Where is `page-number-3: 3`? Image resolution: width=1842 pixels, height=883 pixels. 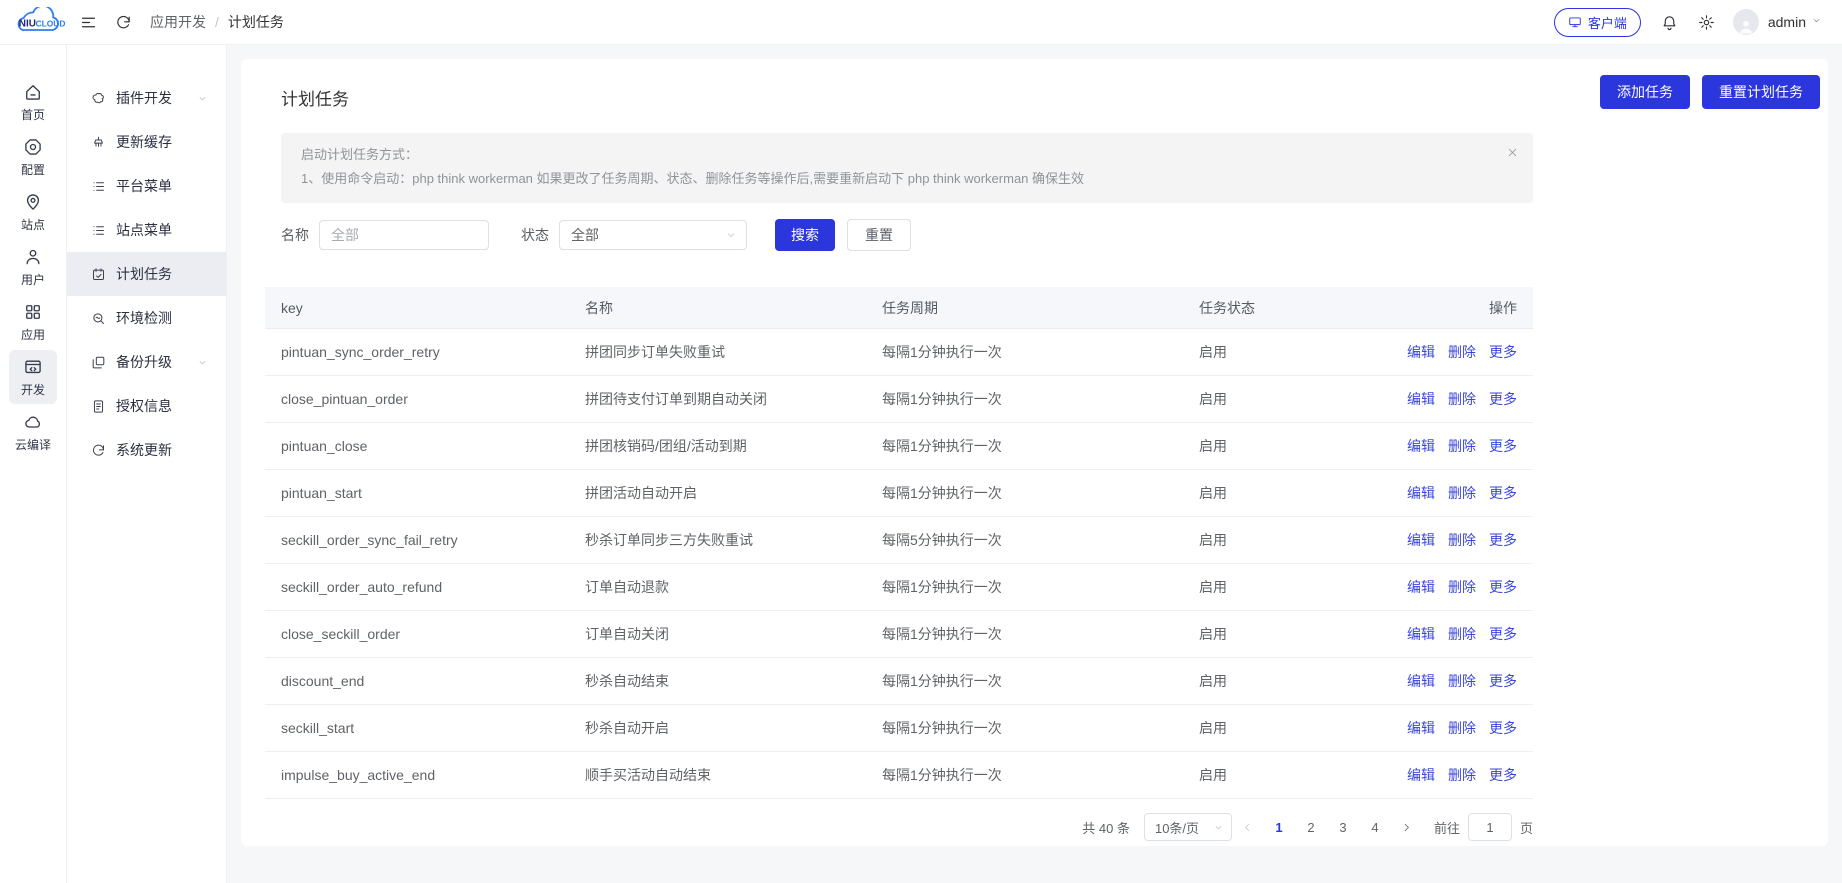
page-number-3: 3 is located at coordinates (1343, 827).